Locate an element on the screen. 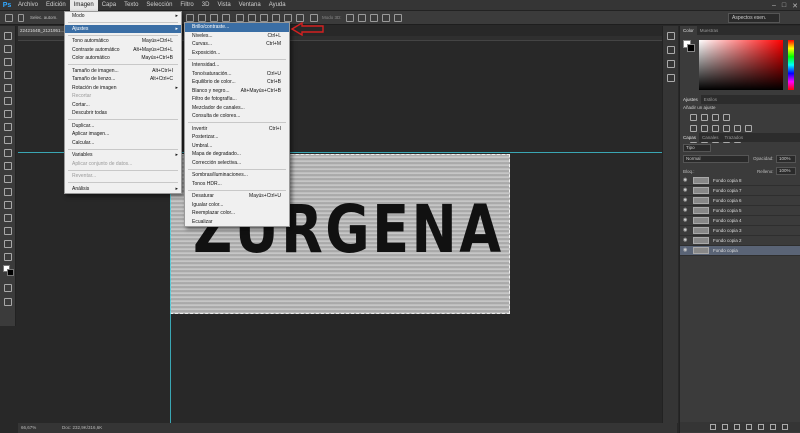 The height and width of the screenshot is (433, 800). color-background-swatch is located at coordinates (691, 48).